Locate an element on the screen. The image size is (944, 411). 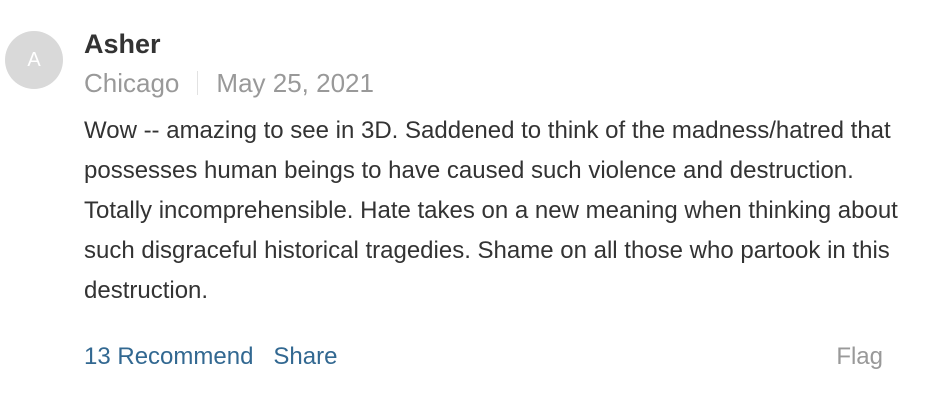
comment-date: May 25, 2021 is located at coordinates (295, 83).